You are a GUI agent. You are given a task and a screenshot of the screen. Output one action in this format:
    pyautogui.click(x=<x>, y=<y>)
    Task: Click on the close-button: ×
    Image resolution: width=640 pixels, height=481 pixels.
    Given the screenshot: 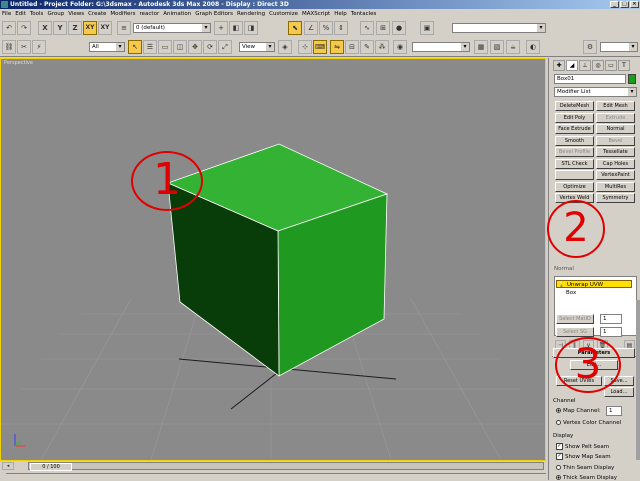 What is the action you would take?
    pyautogui.click(x=634, y=4)
    